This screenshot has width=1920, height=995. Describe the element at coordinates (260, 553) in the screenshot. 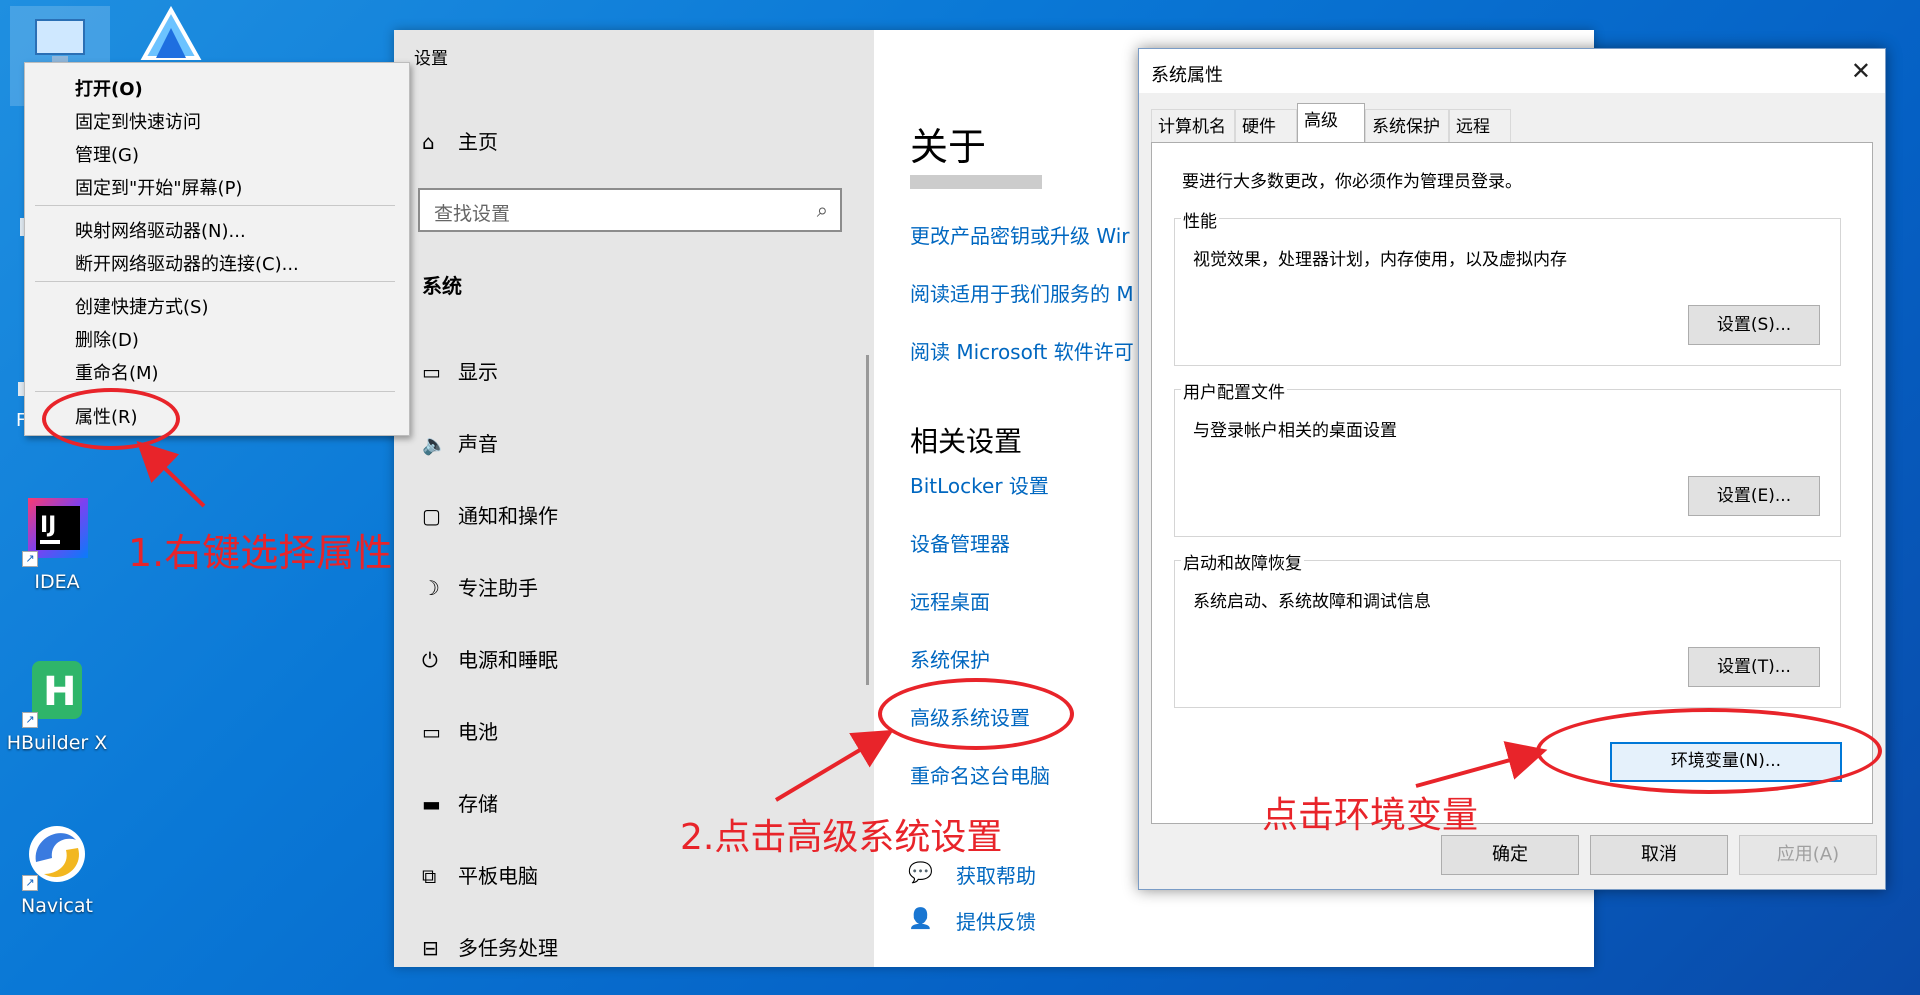

I see `annotation-step1: 1.右键选择属性` at that location.